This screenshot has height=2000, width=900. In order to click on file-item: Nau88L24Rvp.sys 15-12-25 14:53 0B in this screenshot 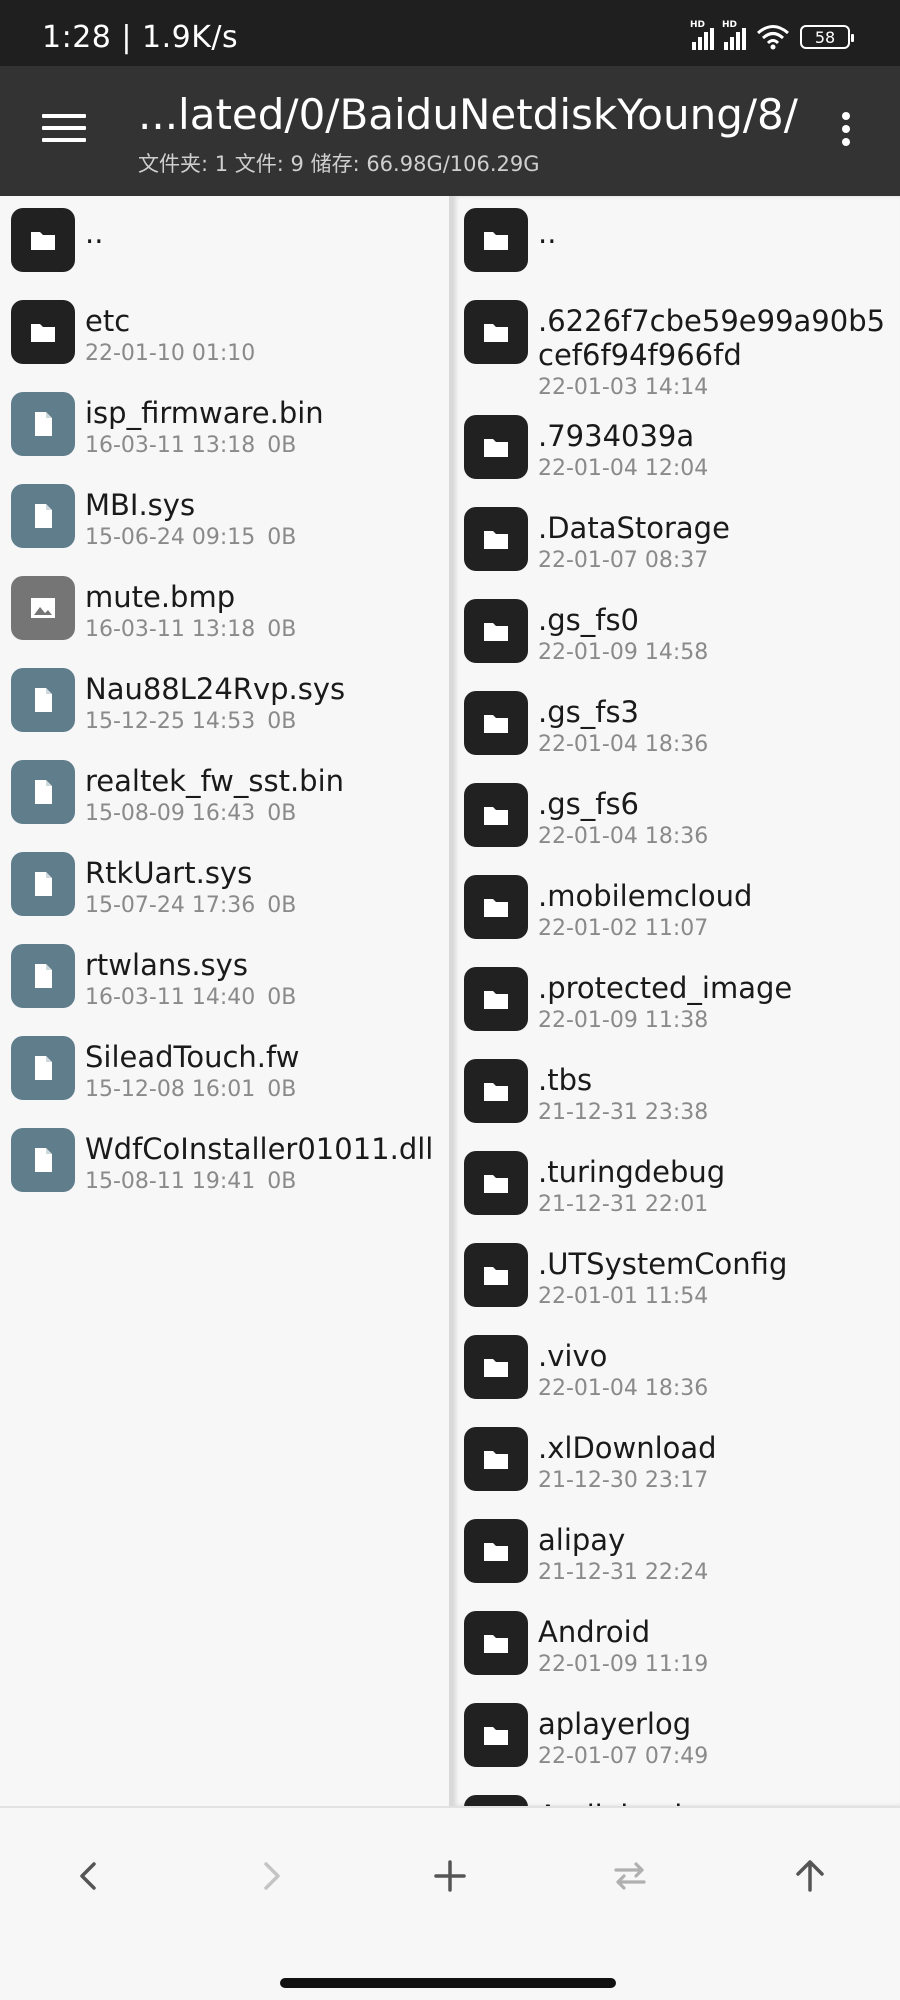, I will do `click(224, 702)`.